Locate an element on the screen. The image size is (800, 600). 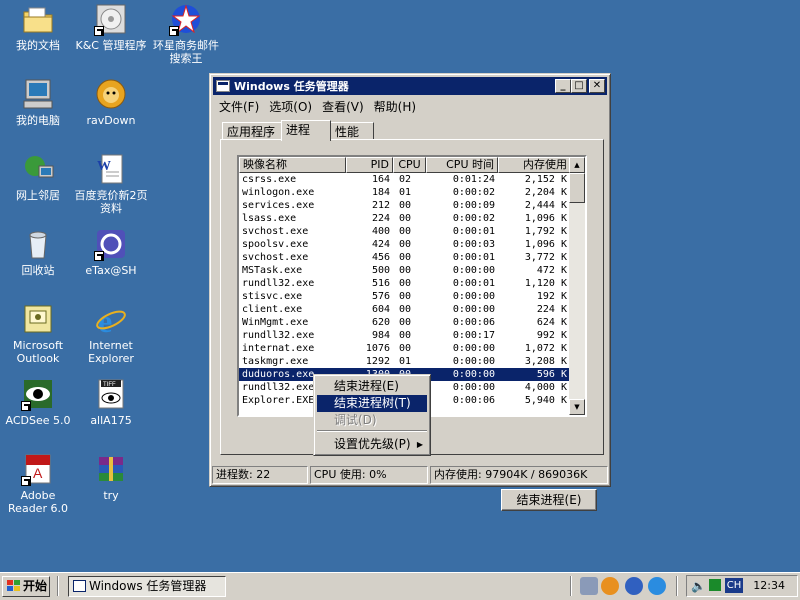
process-row: client.exe 604 00 0:00:00 224 K is located at coordinates (405, 309).